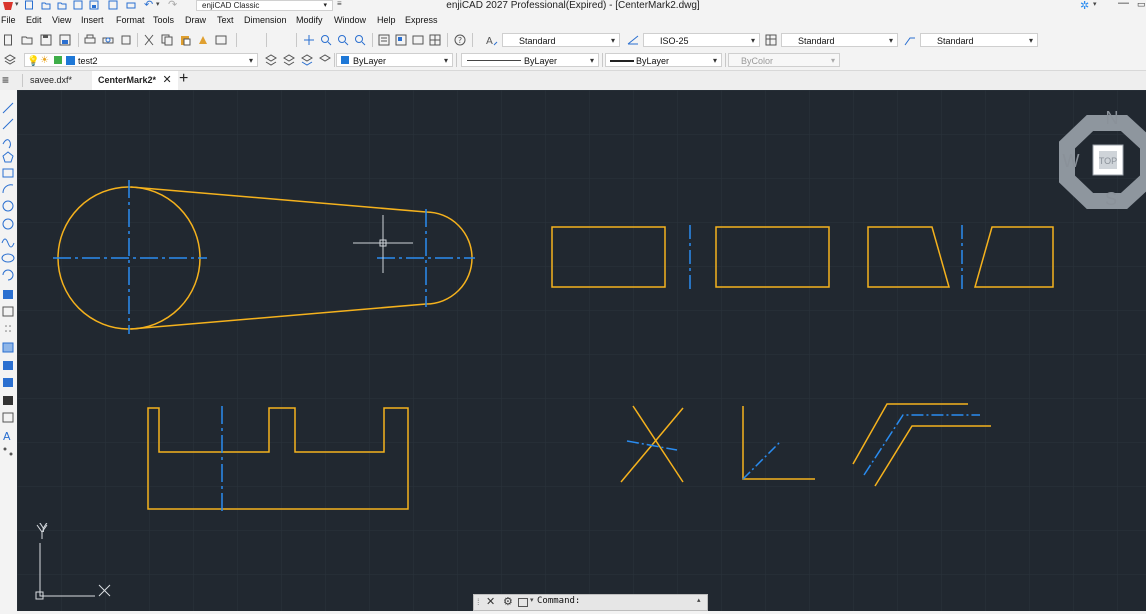 The image size is (1146, 614). What do you see at coordinates (163, 20) in the screenshot?
I see `menu-tools: Tools` at bounding box center [163, 20].